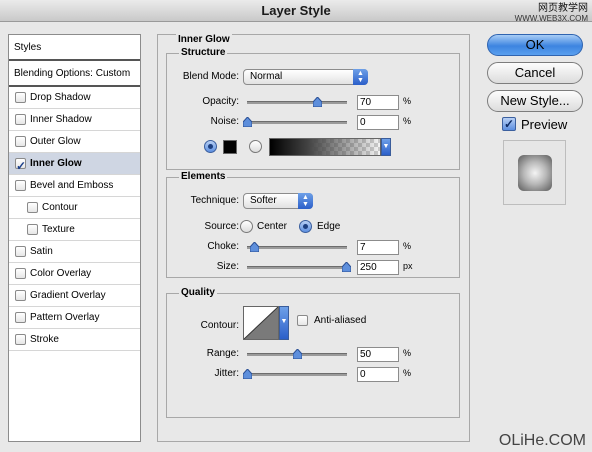  I want to click on anti-aliased-checkbox, so click(302, 320).